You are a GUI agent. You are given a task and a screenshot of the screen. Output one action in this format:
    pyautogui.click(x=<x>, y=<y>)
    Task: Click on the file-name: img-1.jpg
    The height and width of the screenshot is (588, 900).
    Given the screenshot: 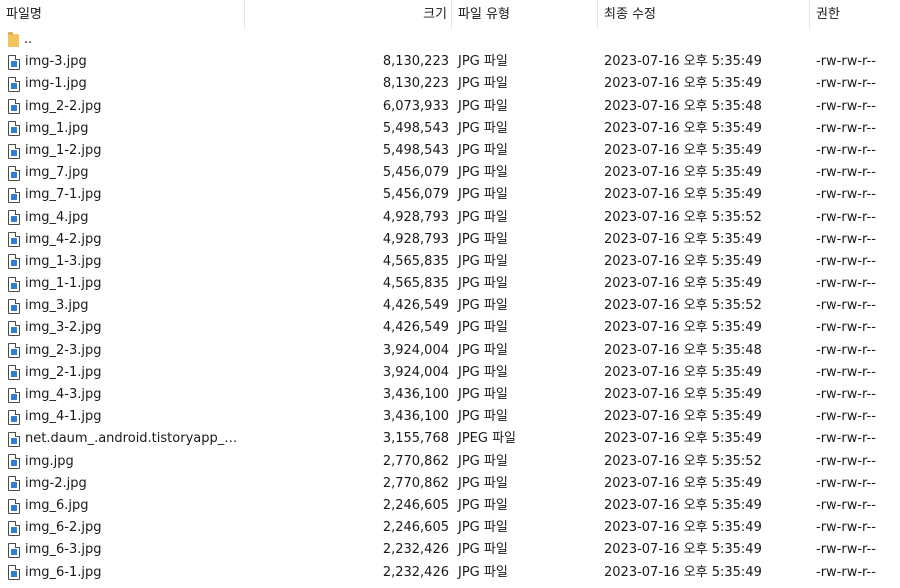 What is the action you would take?
    pyautogui.click(x=56, y=84)
    